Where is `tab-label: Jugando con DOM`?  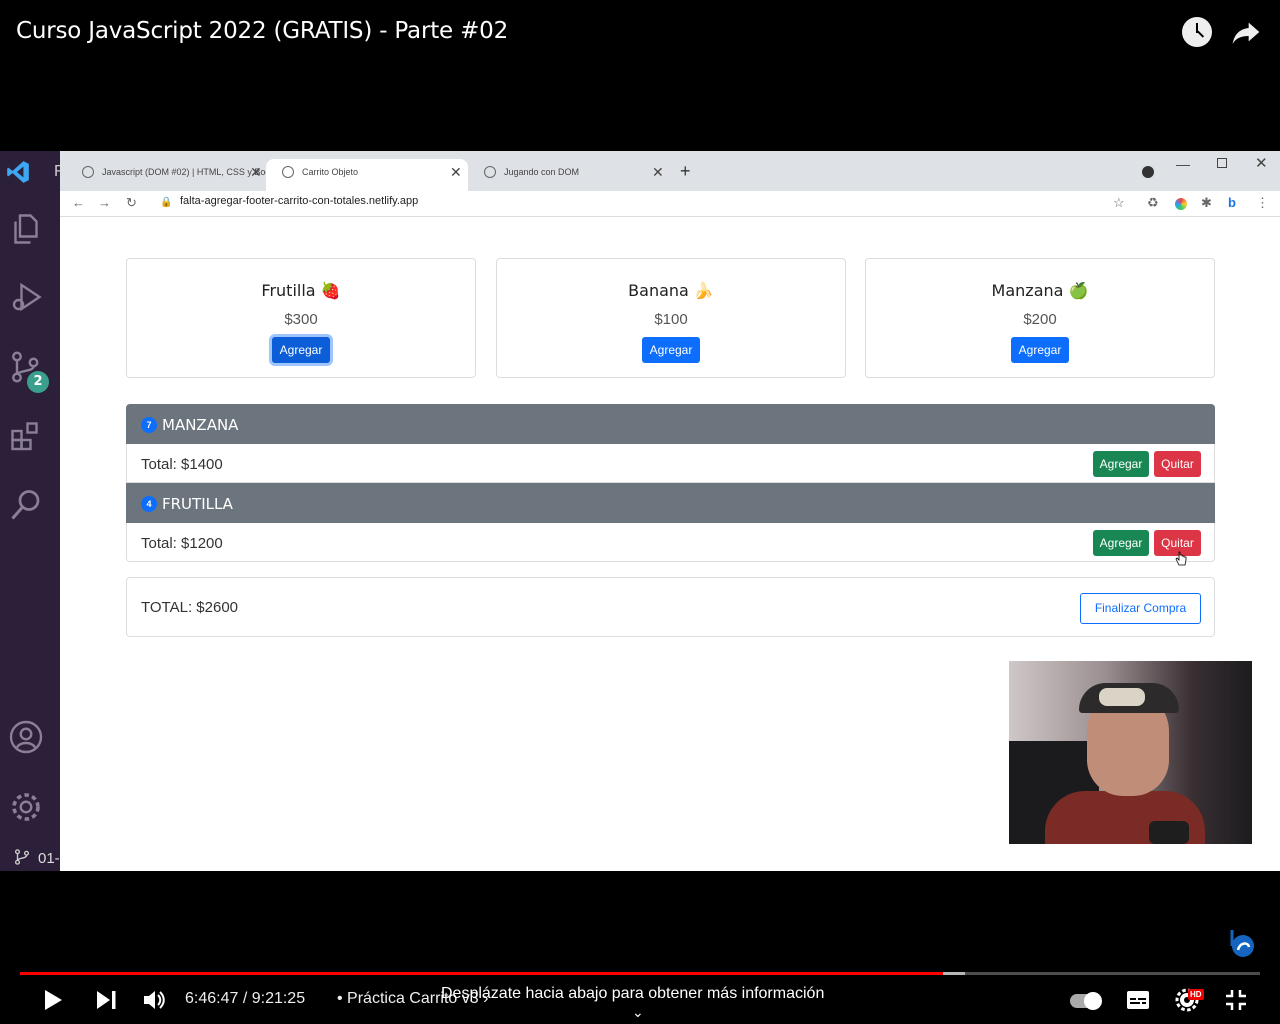
tab-label: Jugando con DOM is located at coordinates (542, 172).